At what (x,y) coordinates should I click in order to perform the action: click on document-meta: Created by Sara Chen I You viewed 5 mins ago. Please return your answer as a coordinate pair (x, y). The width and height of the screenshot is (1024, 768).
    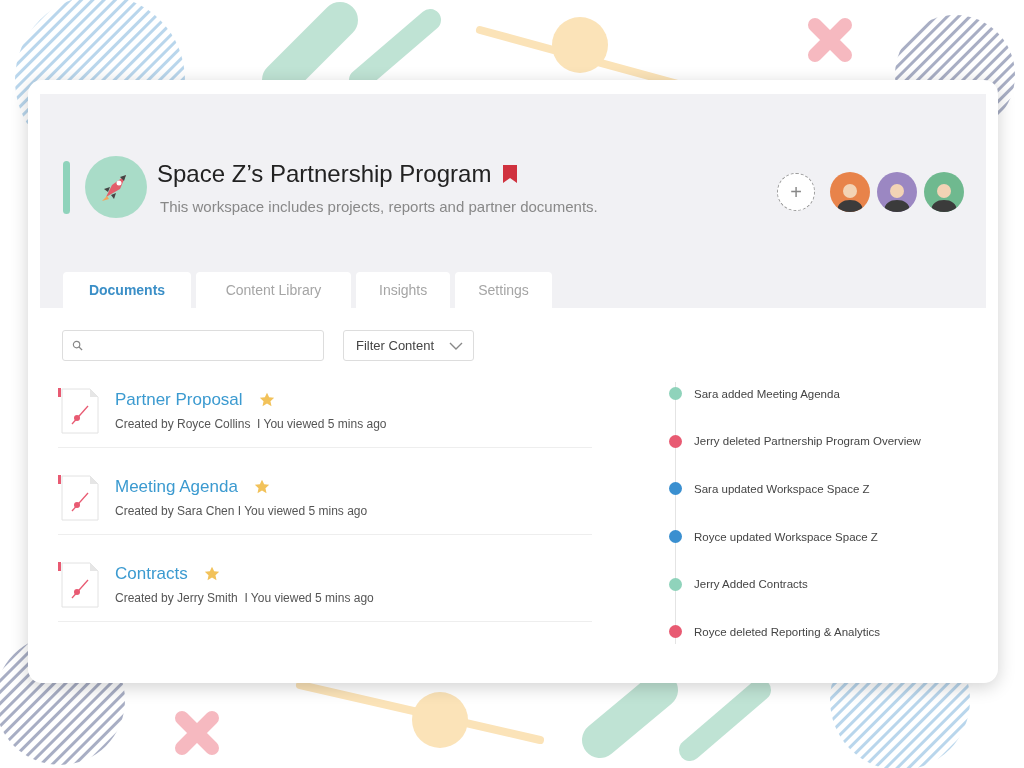
    Looking at the image, I should click on (241, 510).